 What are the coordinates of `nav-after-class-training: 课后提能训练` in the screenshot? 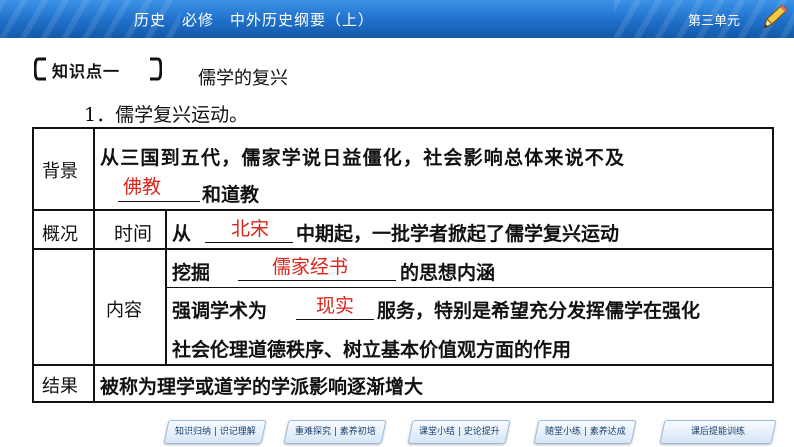 It's located at (718, 432).